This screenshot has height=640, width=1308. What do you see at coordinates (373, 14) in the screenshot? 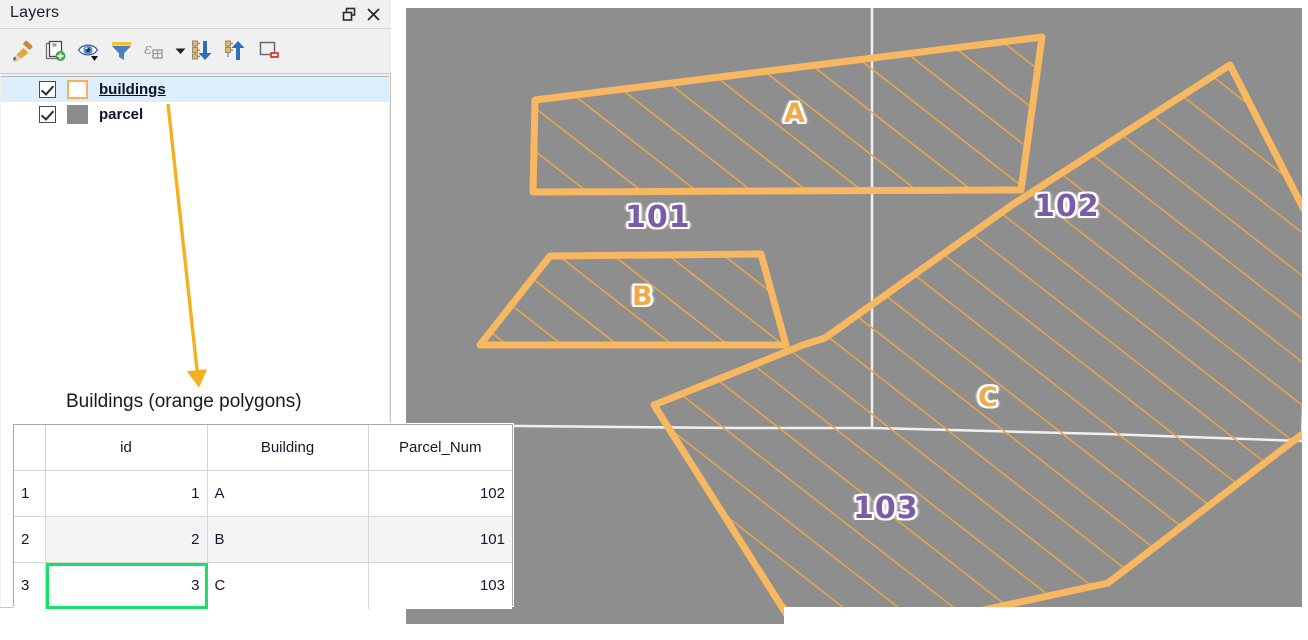
I see `close-icon` at bounding box center [373, 14].